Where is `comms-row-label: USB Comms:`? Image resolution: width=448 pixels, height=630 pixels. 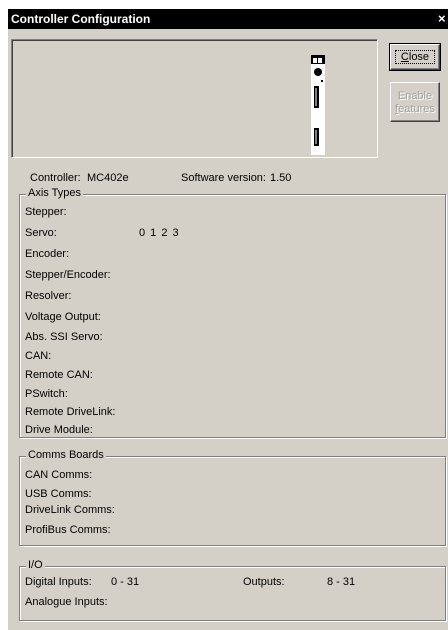 comms-row-label: USB Comms: is located at coordinates (58, 494).